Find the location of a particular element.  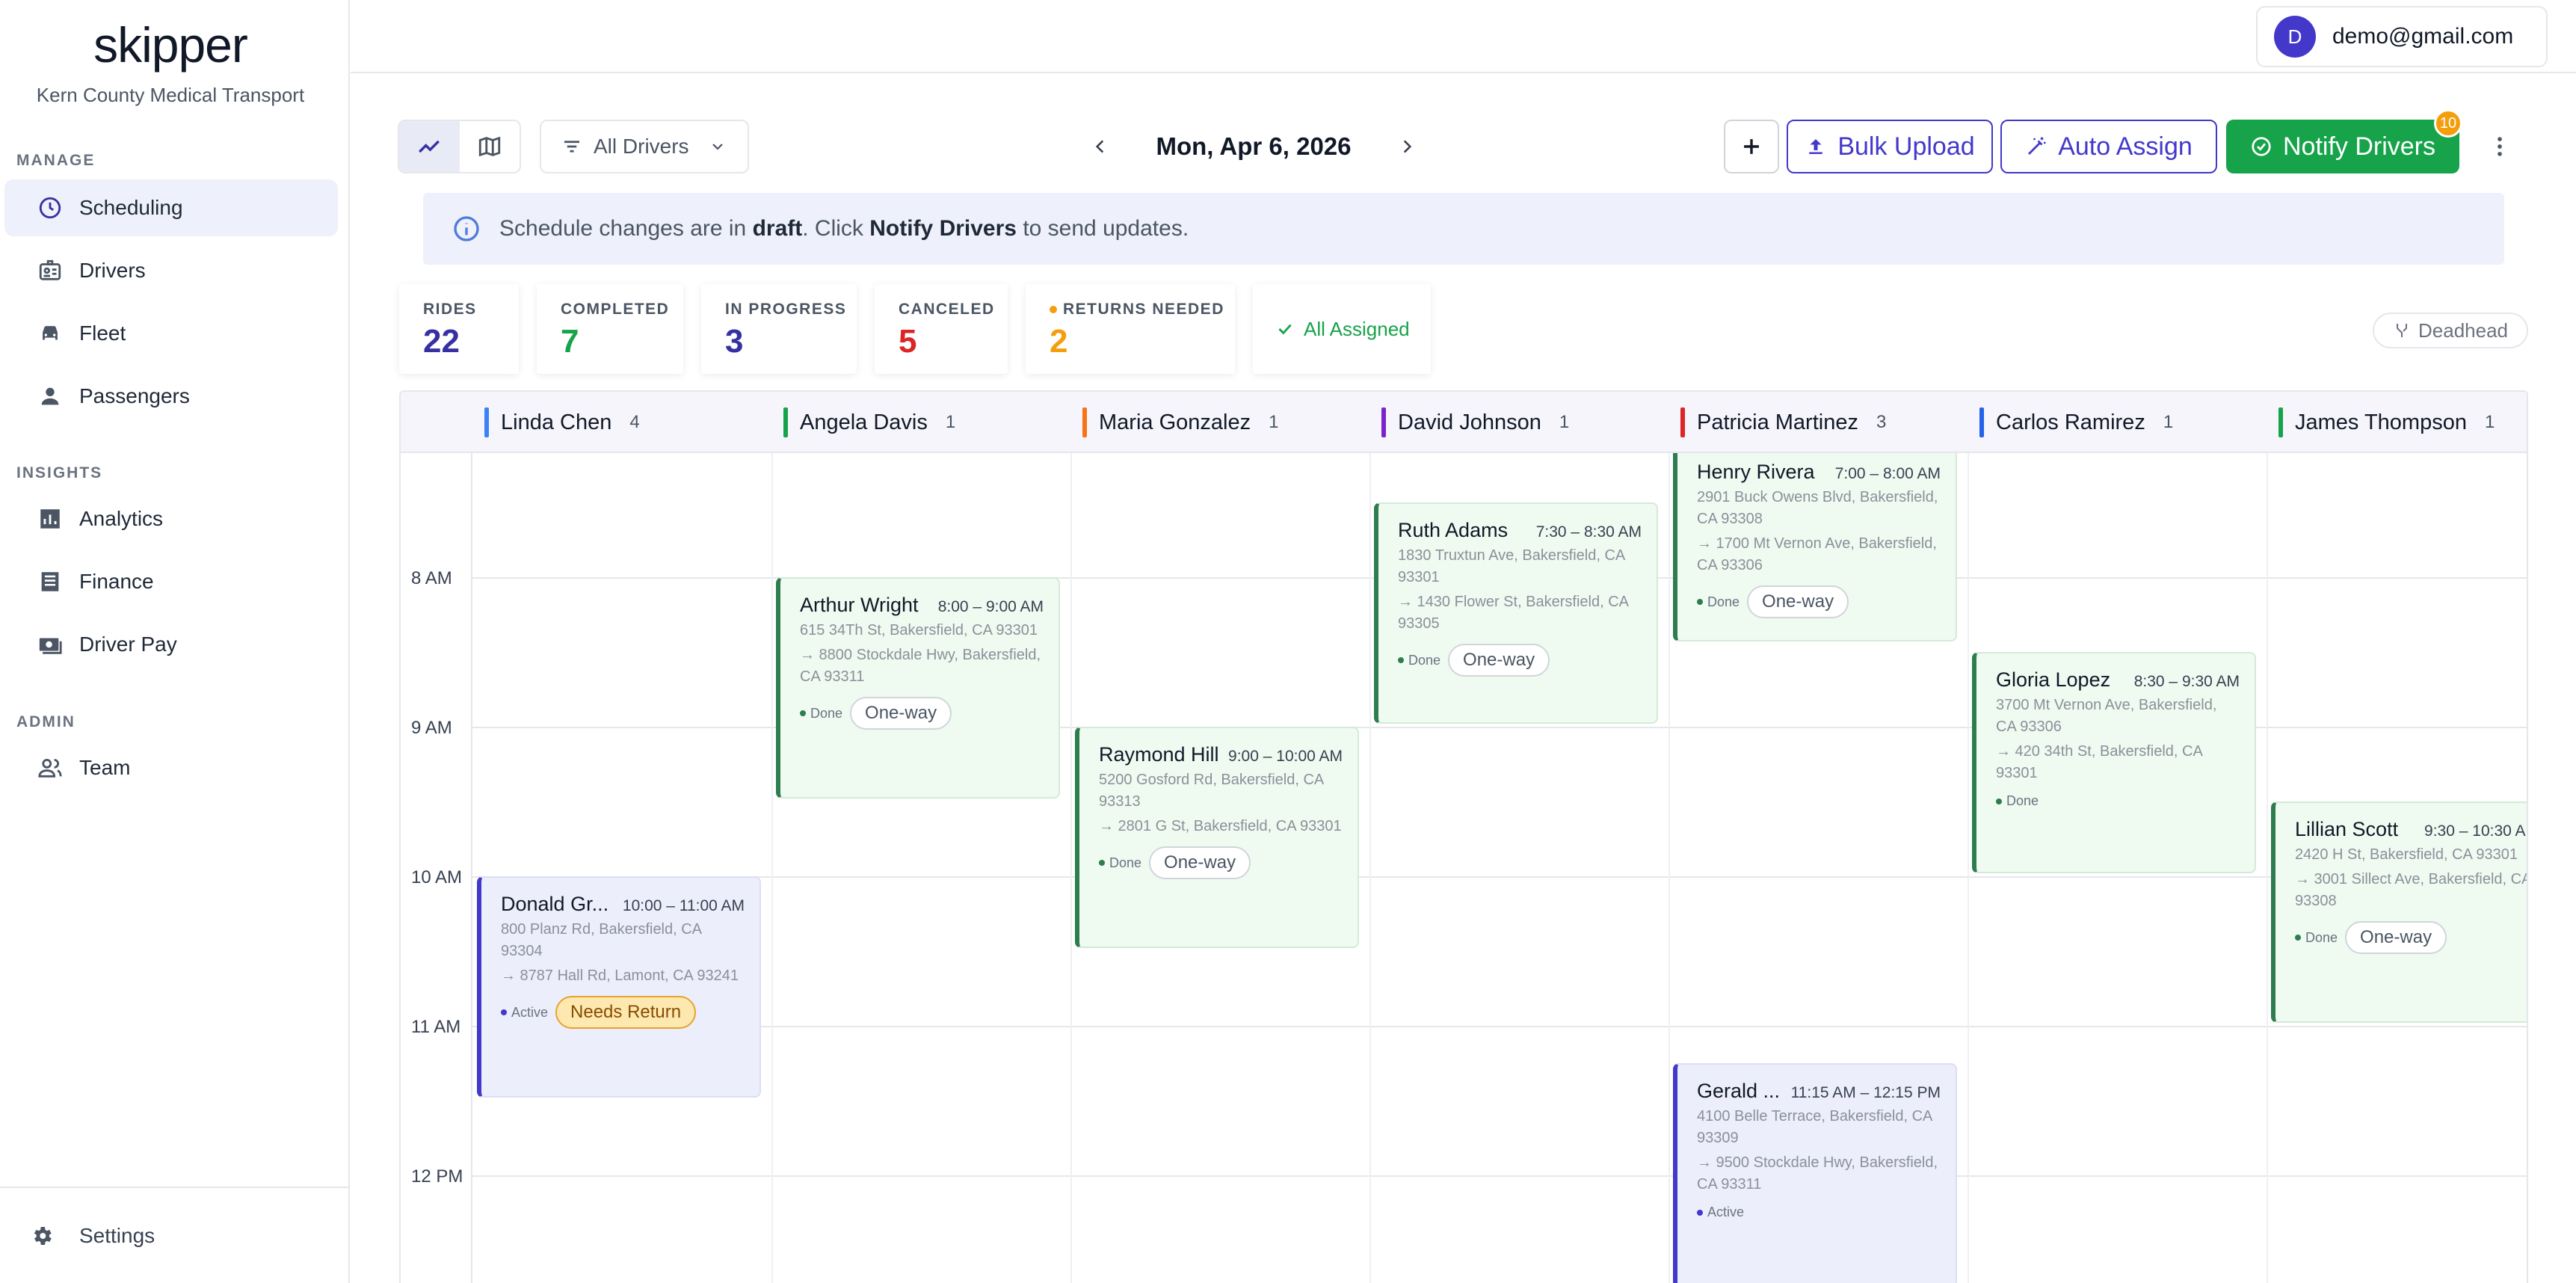

sidebar-item-label: Drivers is located at coordinates (112, 270).